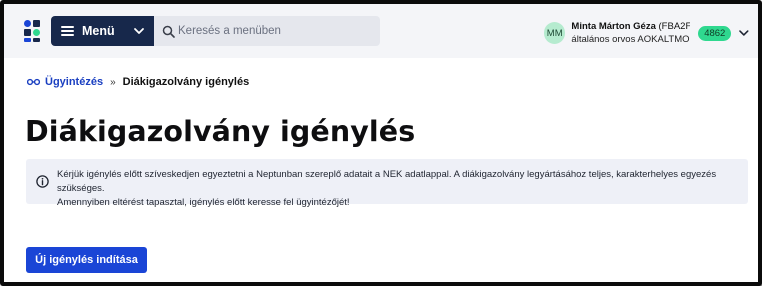  I want to click on hamburger-icon, so click(67, 31).